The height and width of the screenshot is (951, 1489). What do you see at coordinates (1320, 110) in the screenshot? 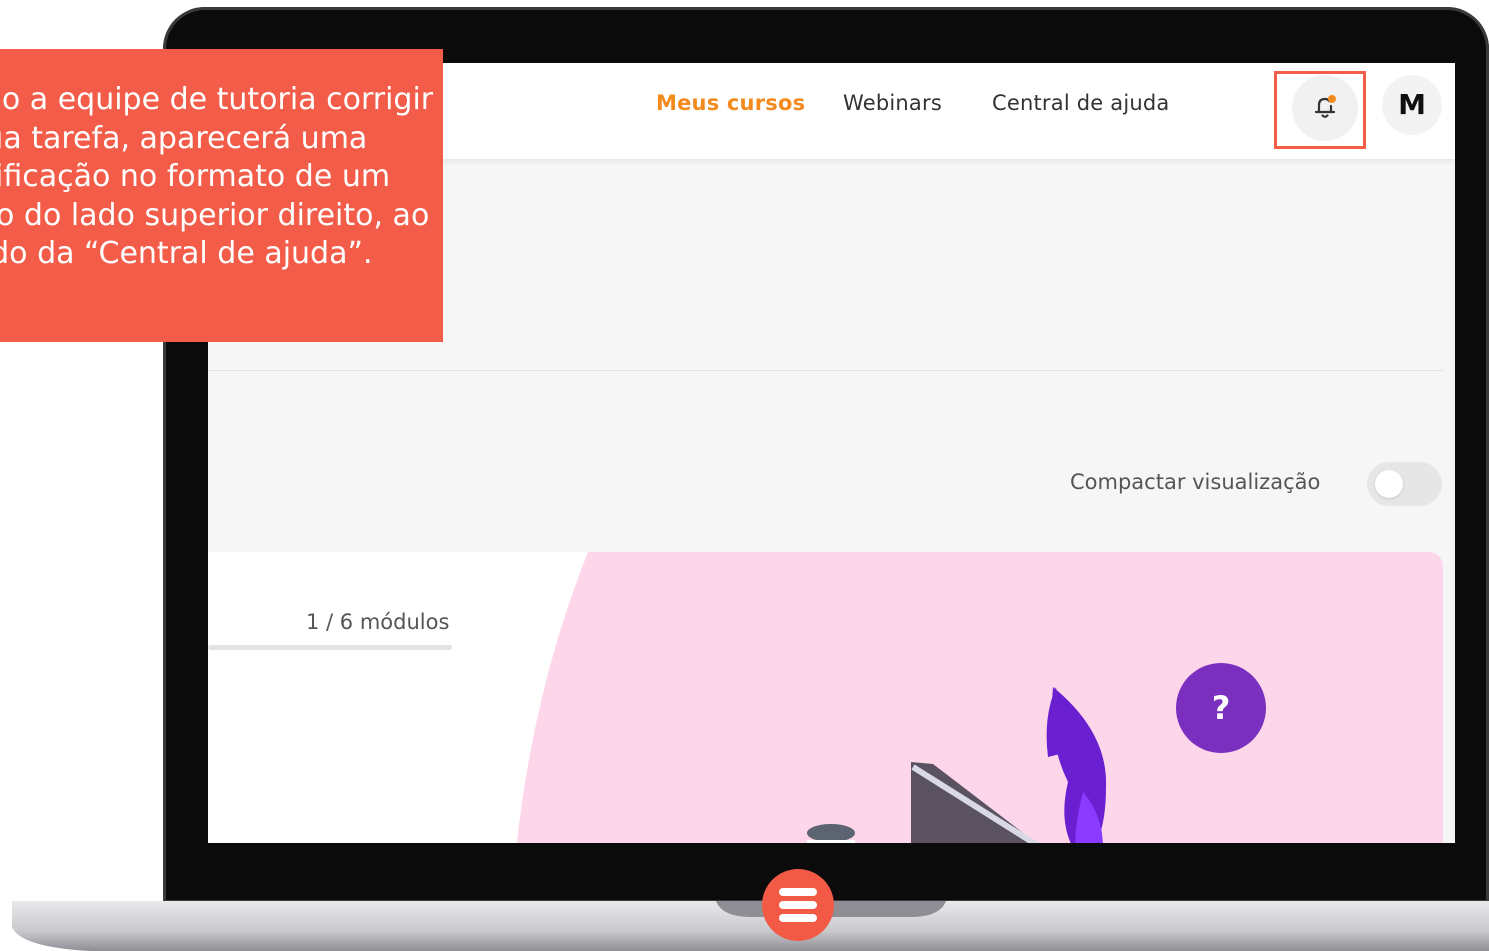
I see `notification-highlight-box` at bounding box center [1320, 110].